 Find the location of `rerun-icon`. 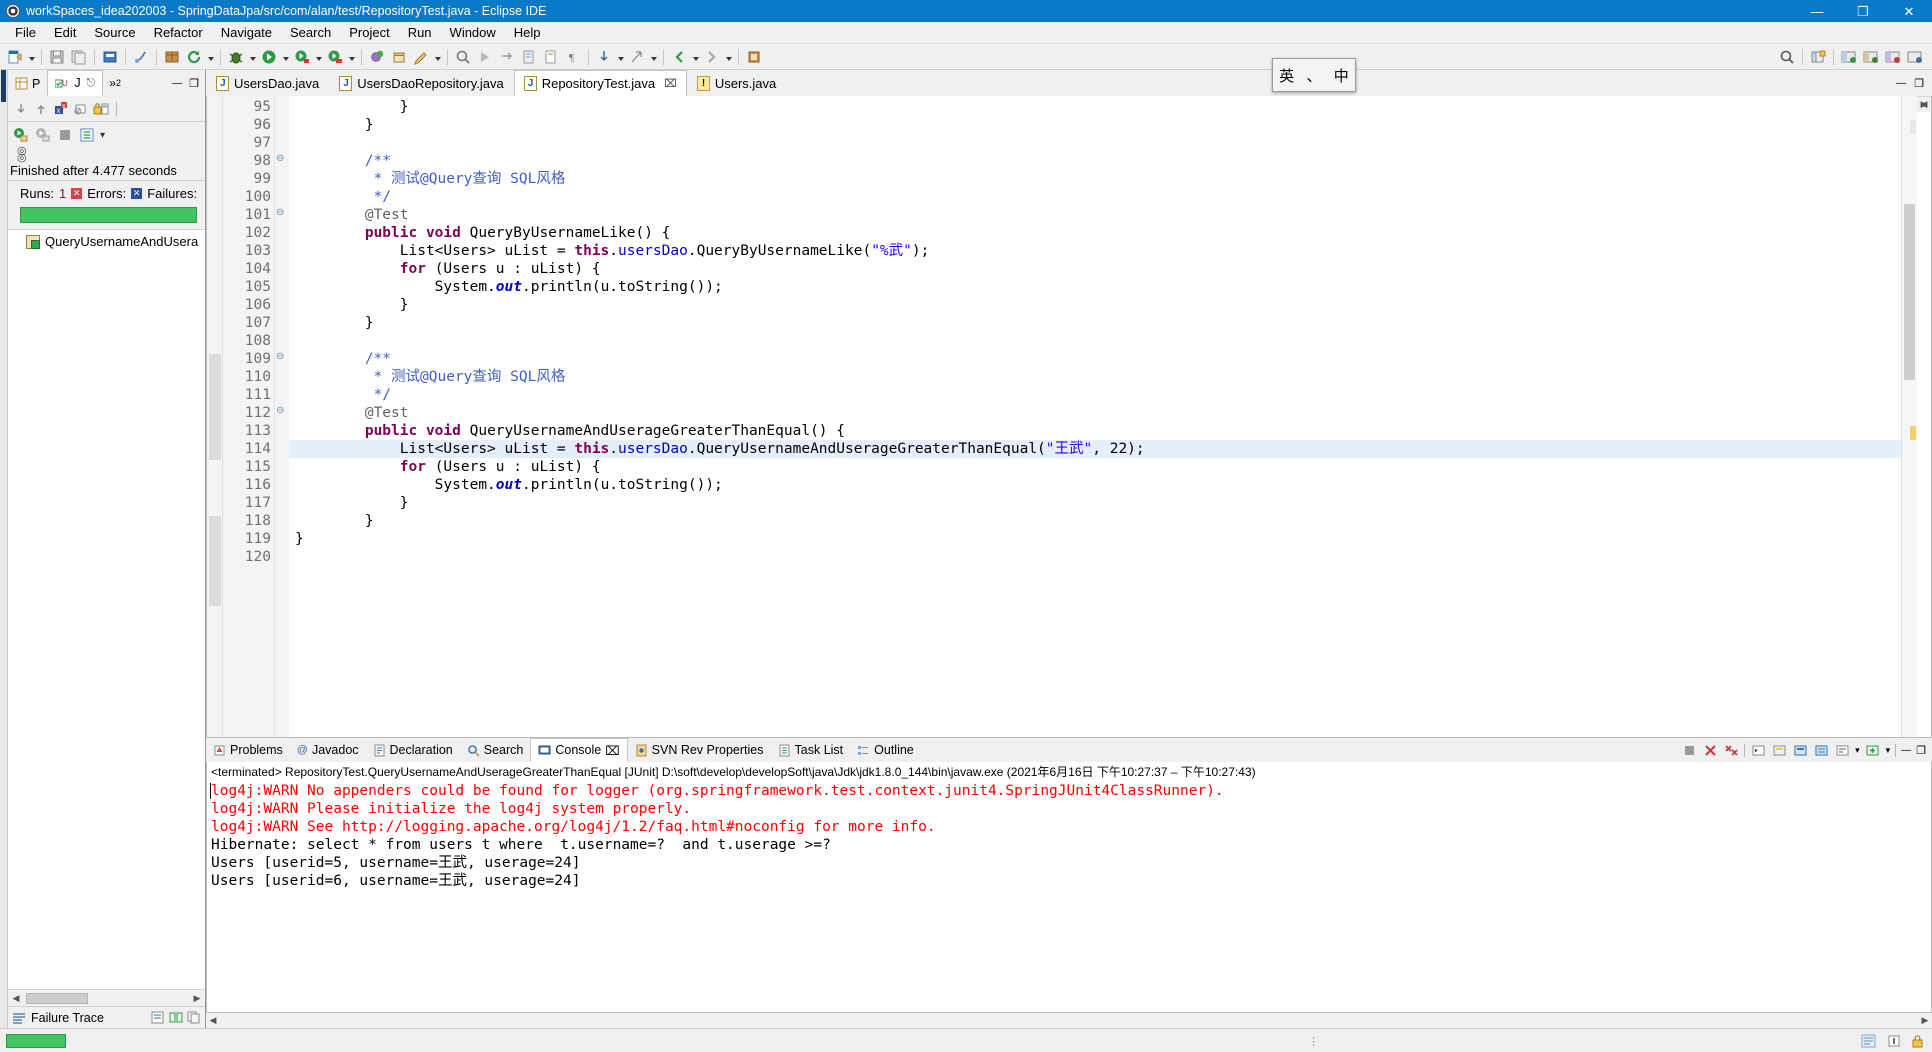

rerun-icon is located at coordinates (21, 135).